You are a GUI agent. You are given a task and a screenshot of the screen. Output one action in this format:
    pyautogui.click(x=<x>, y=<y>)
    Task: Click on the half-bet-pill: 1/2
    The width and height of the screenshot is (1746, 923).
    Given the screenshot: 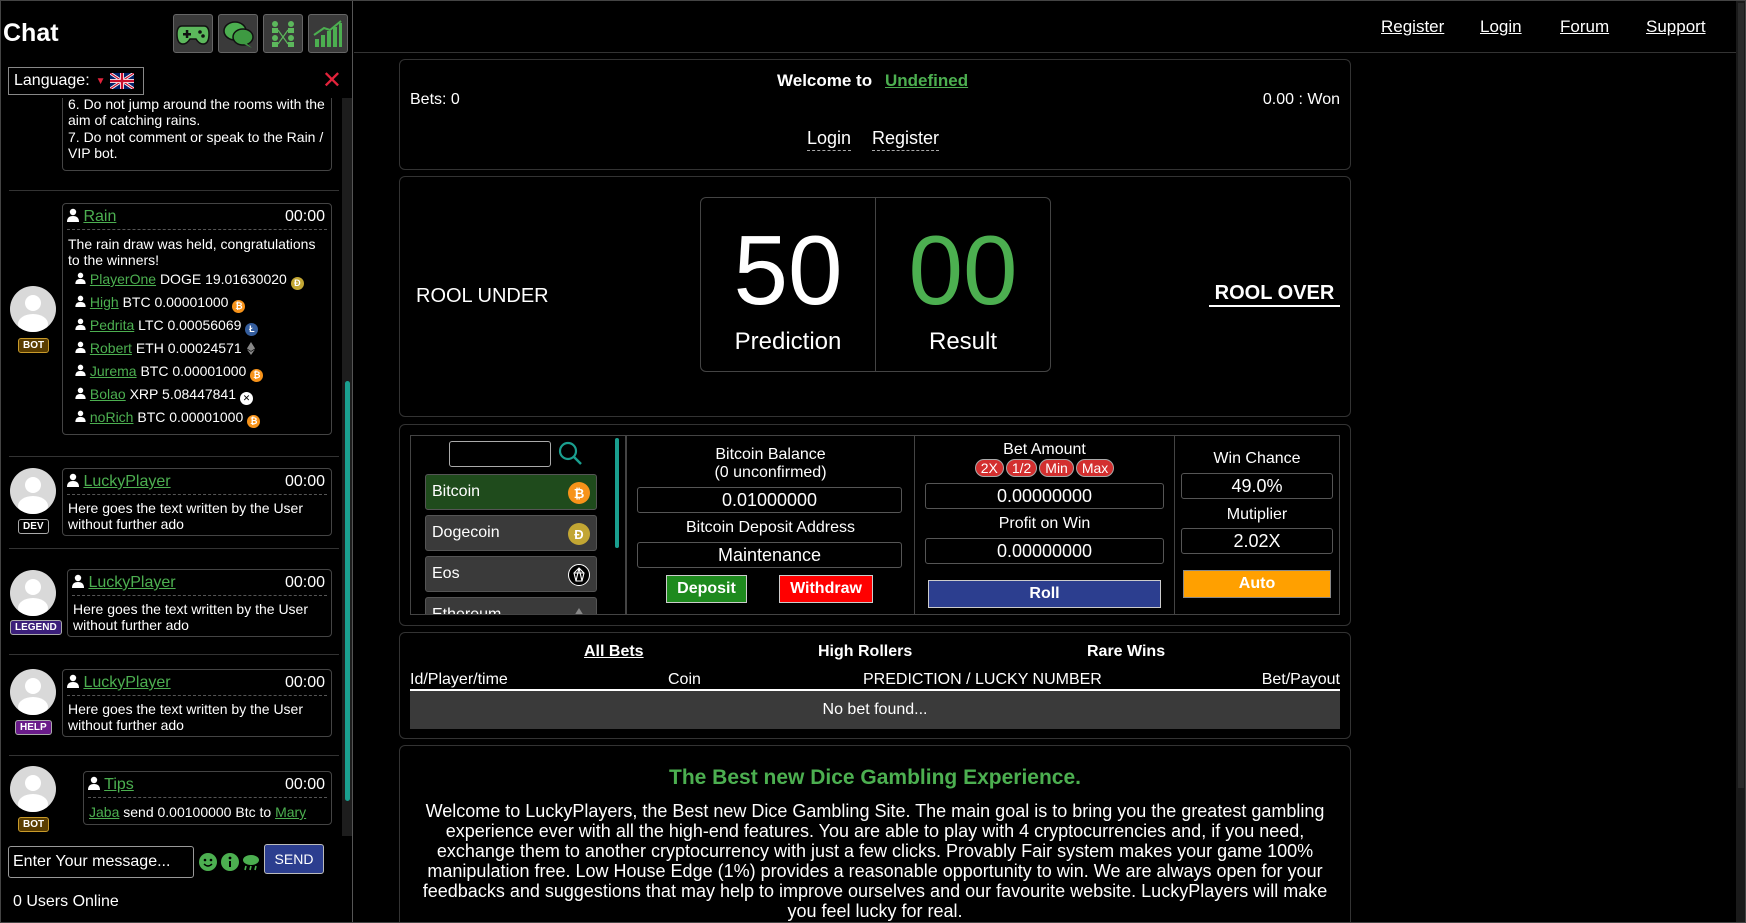 What is the action you would take?
    pyautogui.click(x=1021, y=468)
    